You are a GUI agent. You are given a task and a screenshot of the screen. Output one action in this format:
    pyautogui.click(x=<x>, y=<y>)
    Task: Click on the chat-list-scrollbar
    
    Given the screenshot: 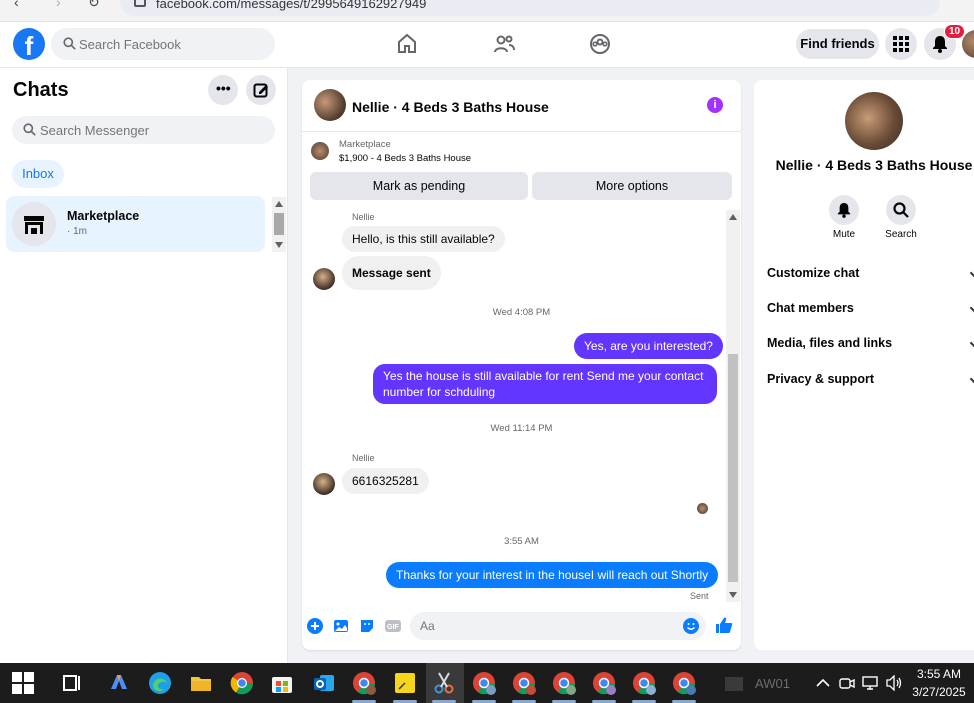 What is the action you would take?
    pyautogui.click(x=279, y=224)
    